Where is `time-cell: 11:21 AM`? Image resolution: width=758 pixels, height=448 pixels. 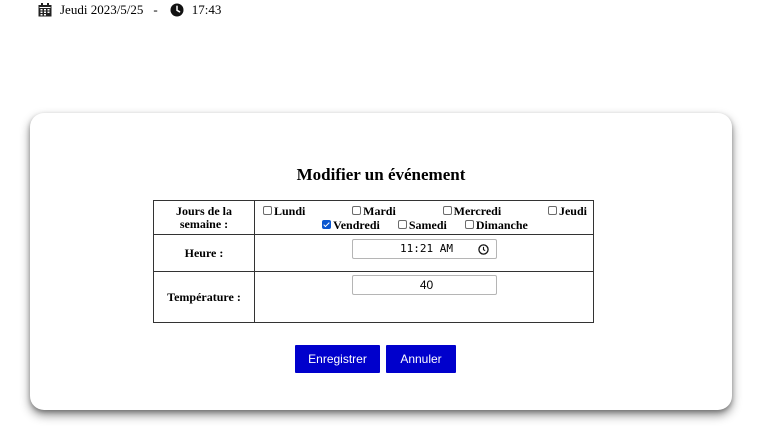
time-cell: 11:21 AM is located at coordinates (424, 253).